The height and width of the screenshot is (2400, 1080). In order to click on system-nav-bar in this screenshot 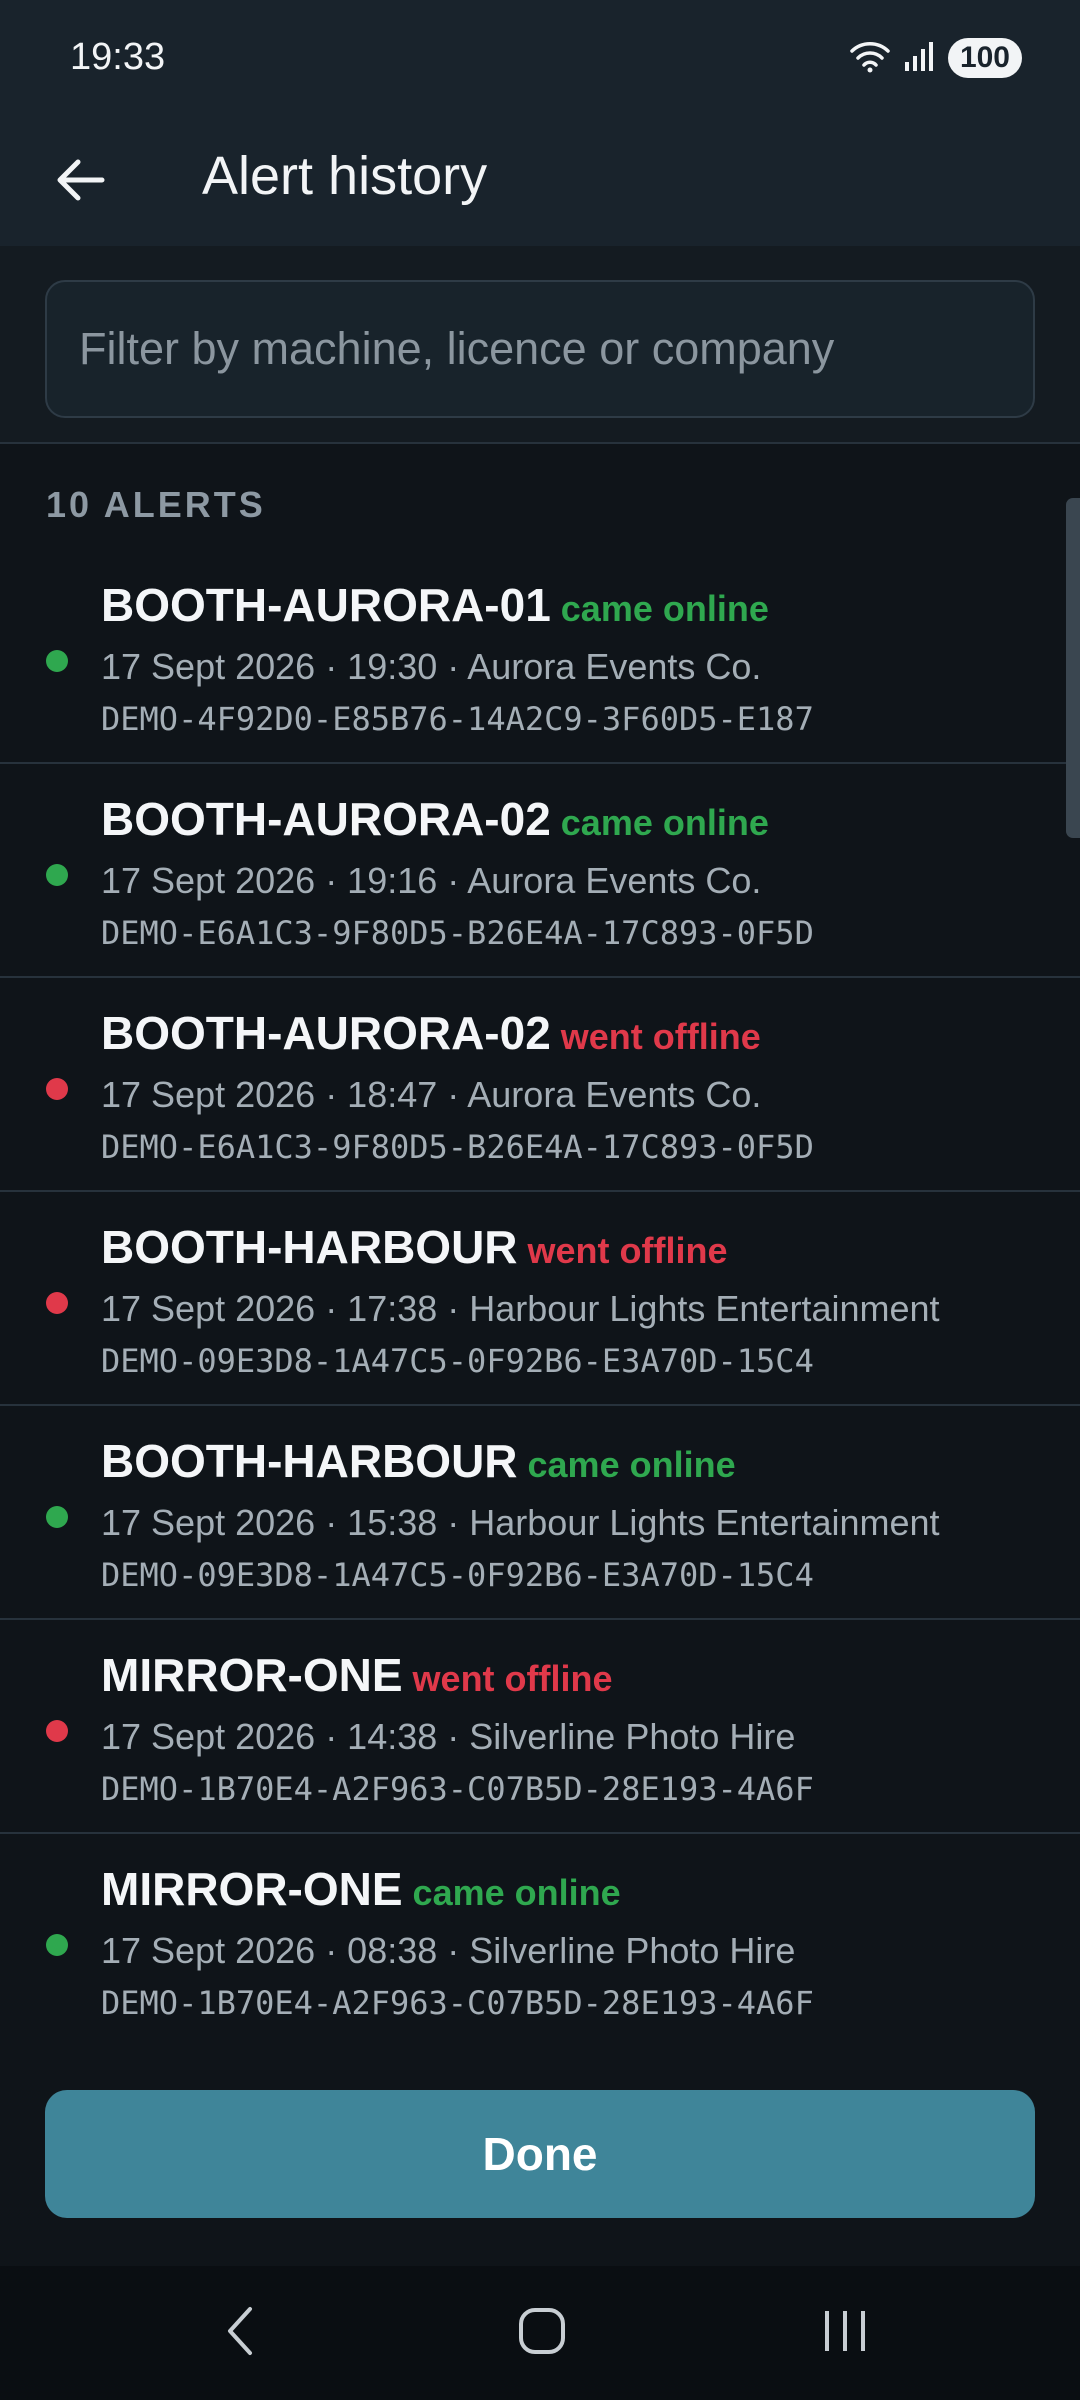, I will do `click(540, 2333)`.